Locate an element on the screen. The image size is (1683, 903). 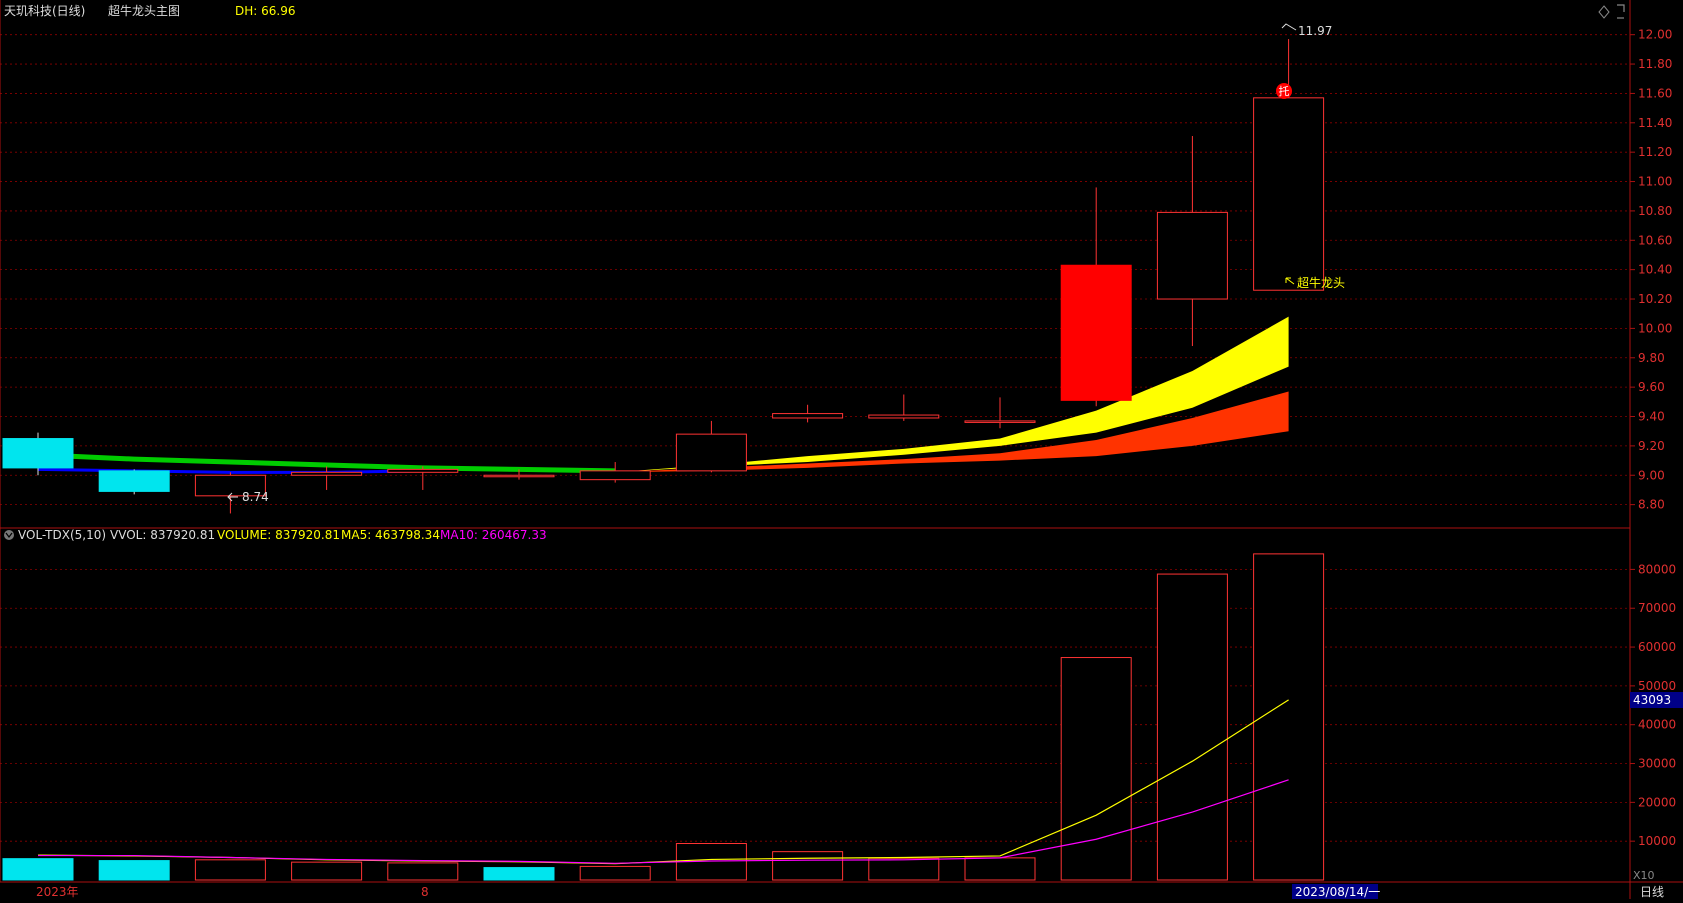
price-tick-label: 10.80 is located at coordinates (1655, 211).